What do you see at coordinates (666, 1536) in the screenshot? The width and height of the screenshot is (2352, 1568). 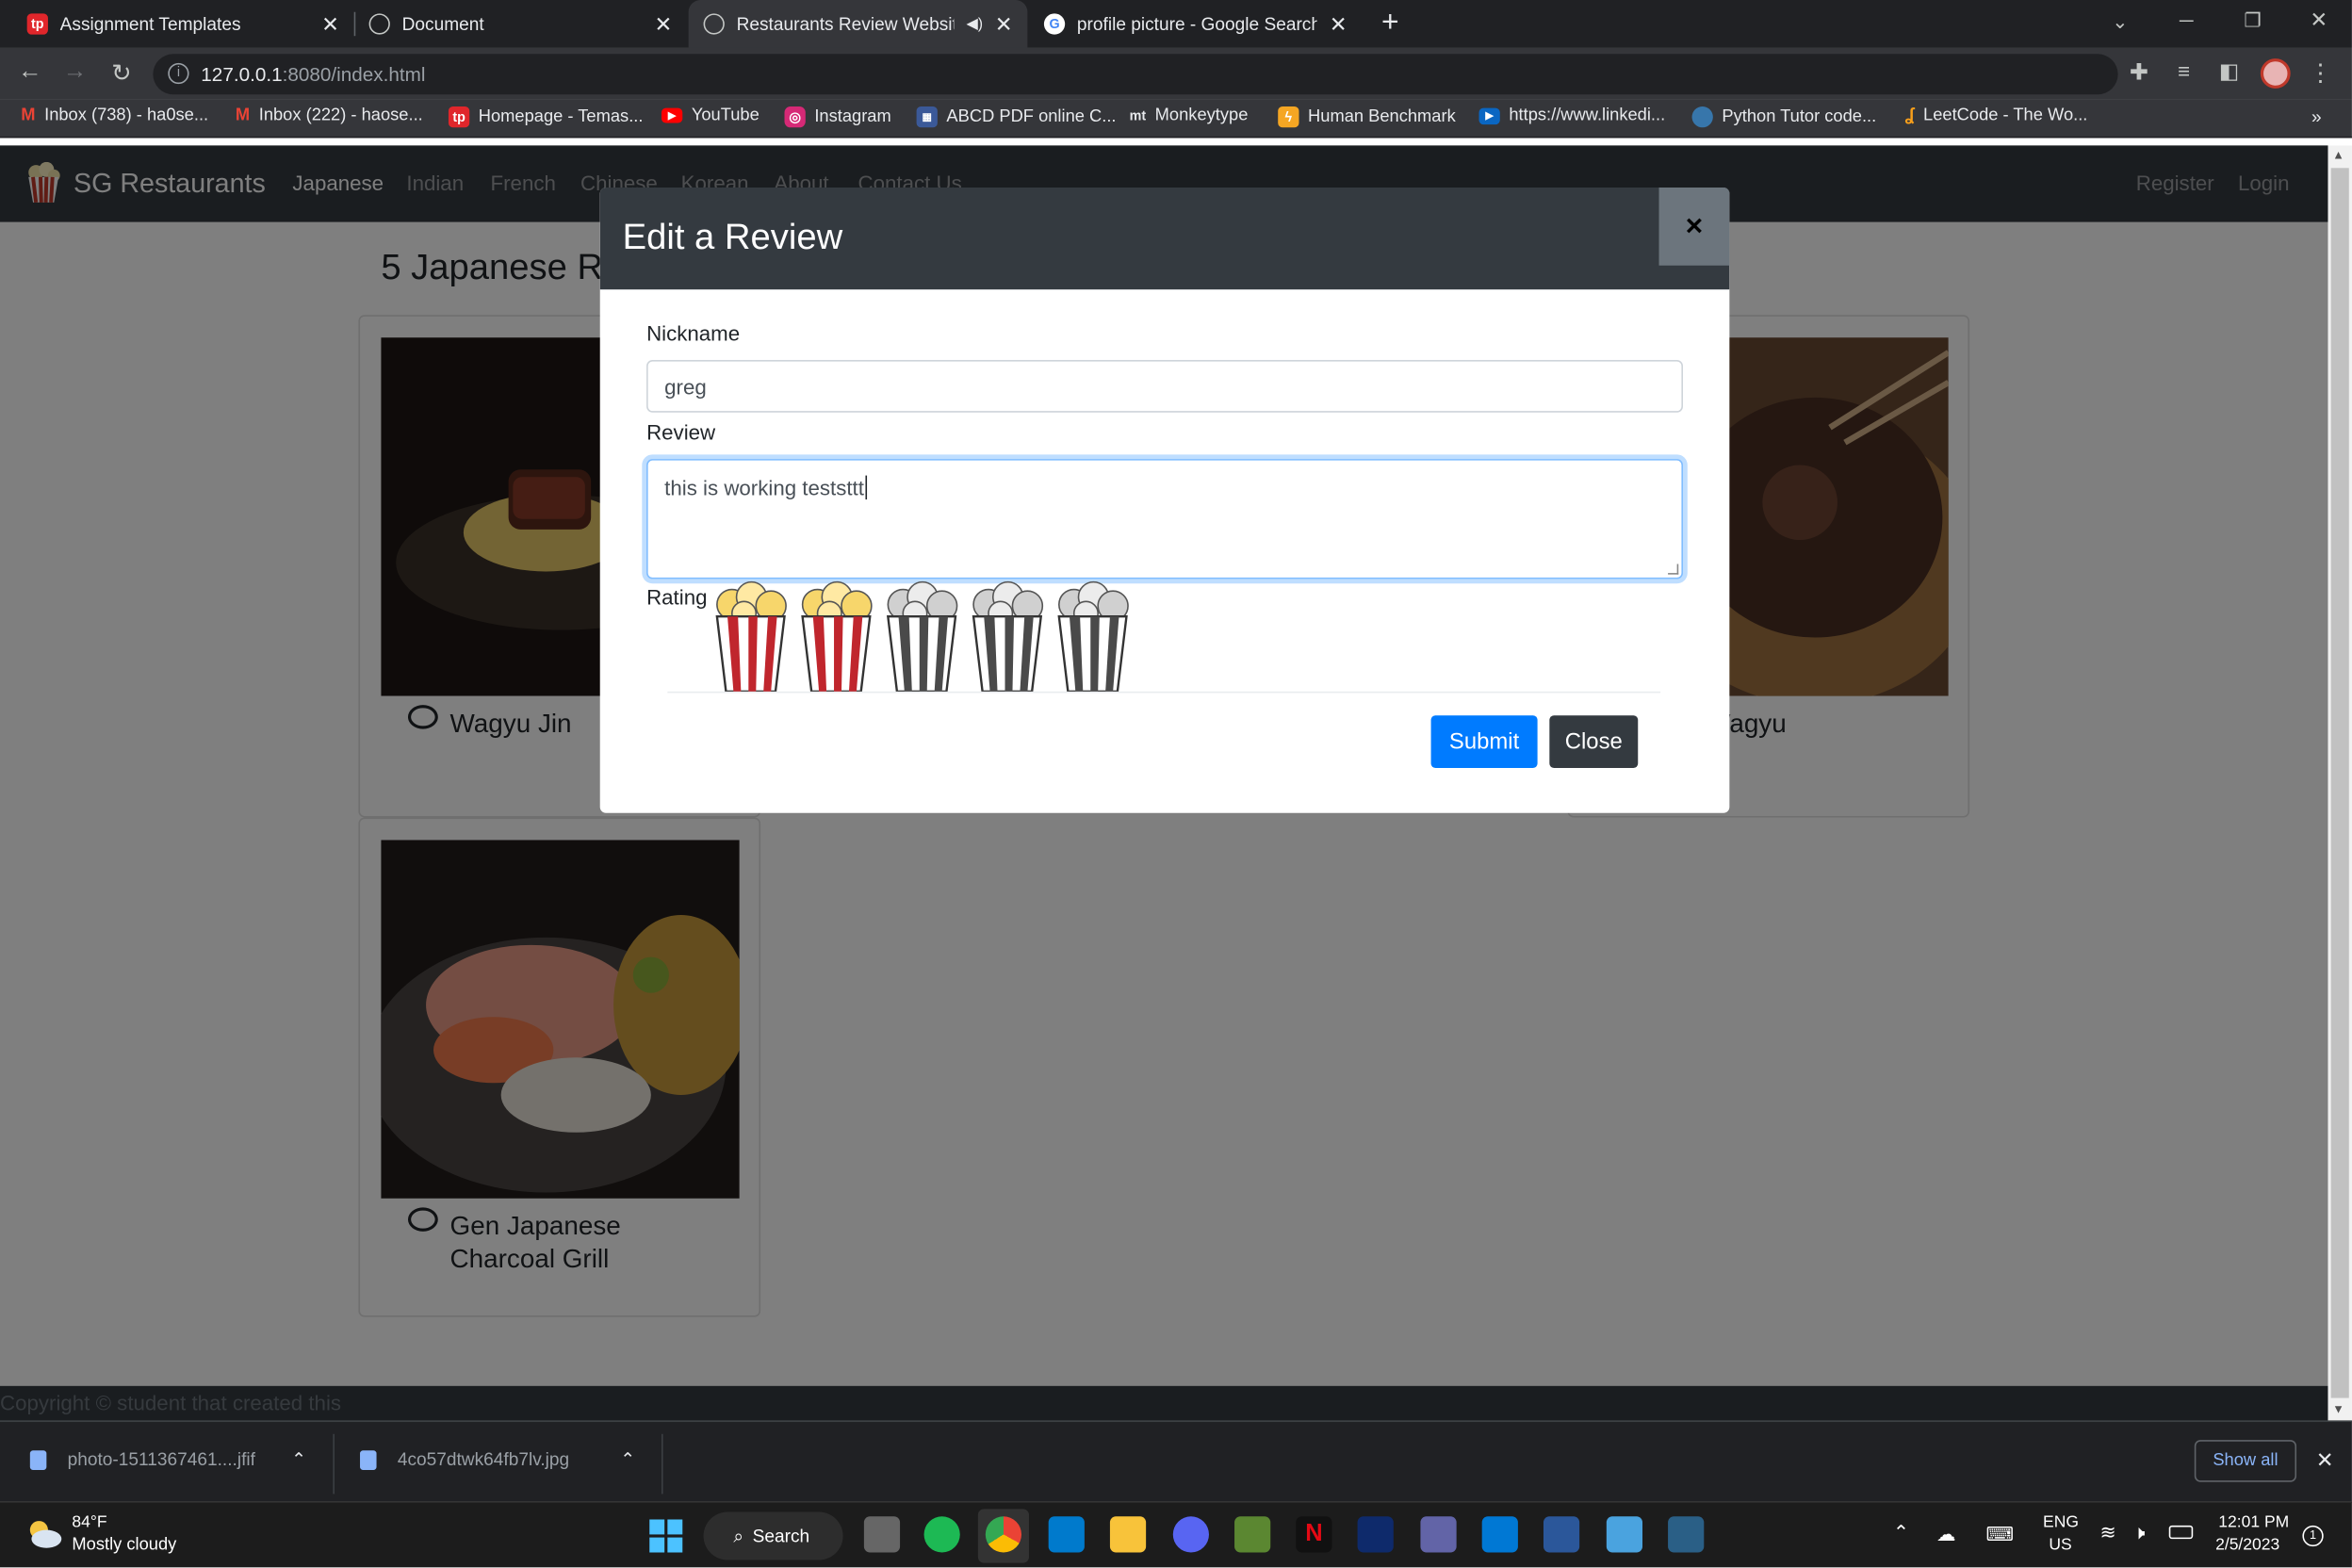 I see `windows-start-icon` at bounding box center [666, 1536].